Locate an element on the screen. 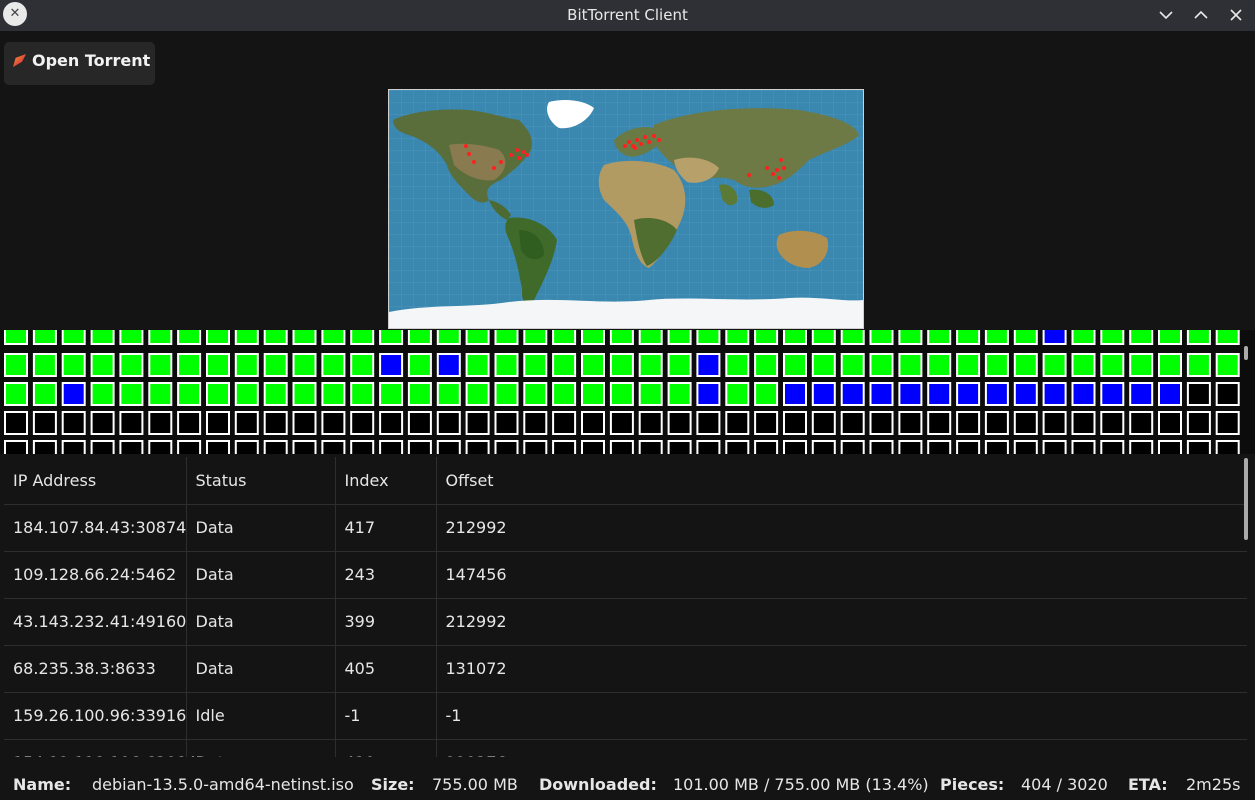  cell-index: 405 is located at coordinates (386, 669).